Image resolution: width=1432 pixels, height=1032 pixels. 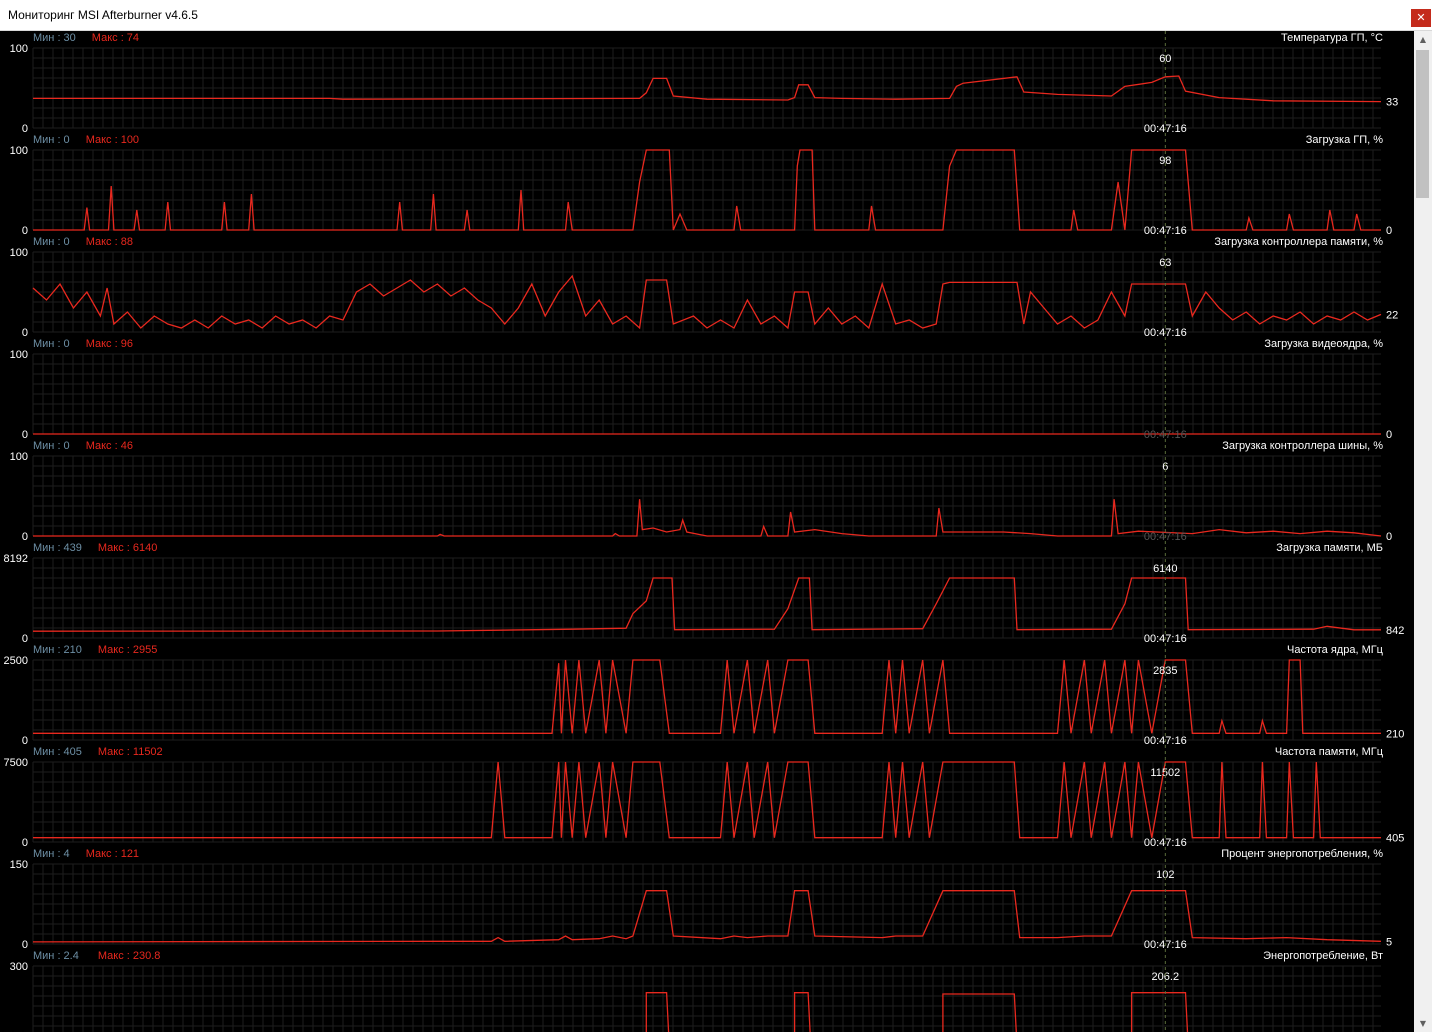 I want to click on graph-max-label: Макс : 88, so click(x=109, y=242).